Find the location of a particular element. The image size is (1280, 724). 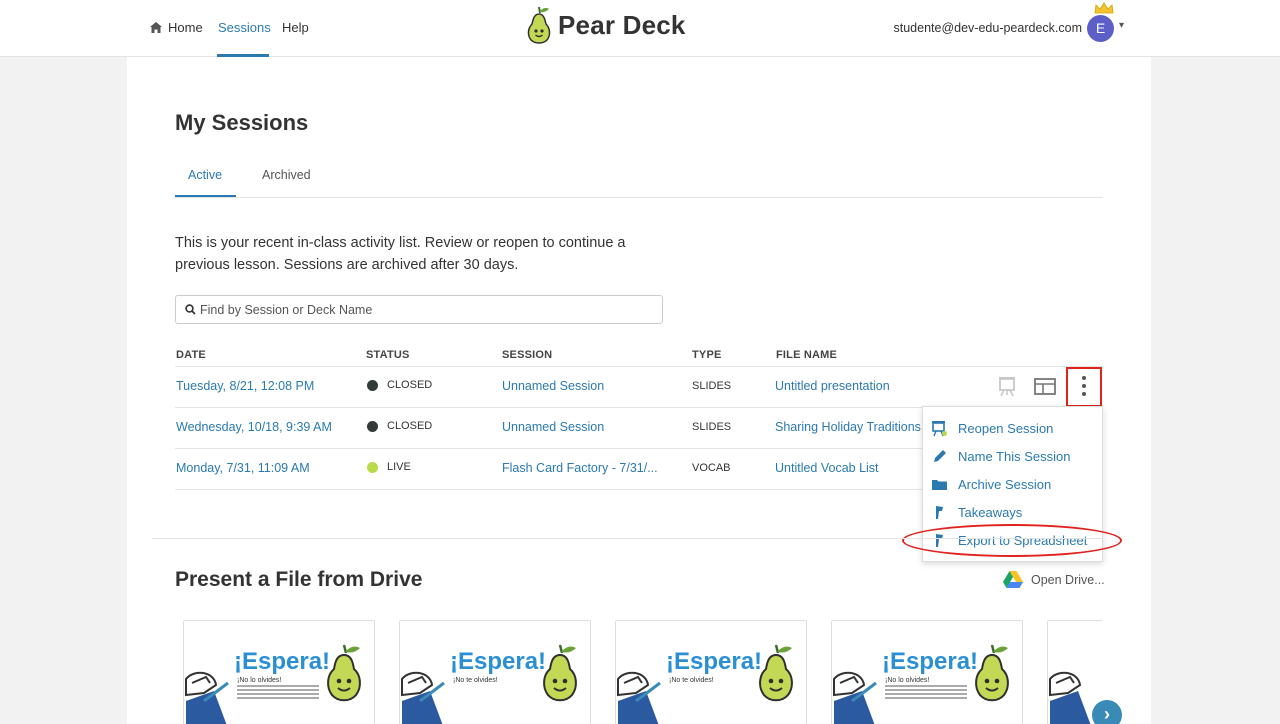

menu-item-archive-session: Archive Session is located at coordinates (991, 484).